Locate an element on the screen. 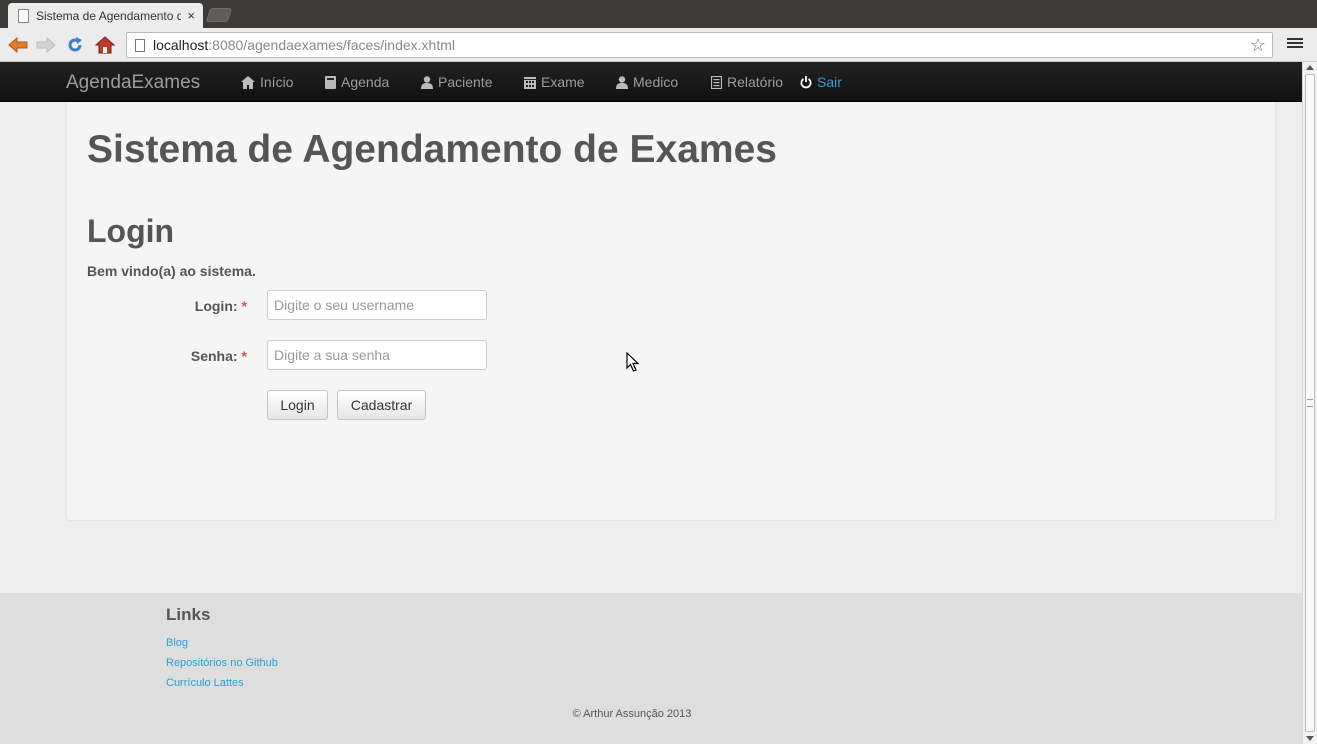 The image size is (1317, 744). page-favicon-icon is located at coordinates (23, 15).